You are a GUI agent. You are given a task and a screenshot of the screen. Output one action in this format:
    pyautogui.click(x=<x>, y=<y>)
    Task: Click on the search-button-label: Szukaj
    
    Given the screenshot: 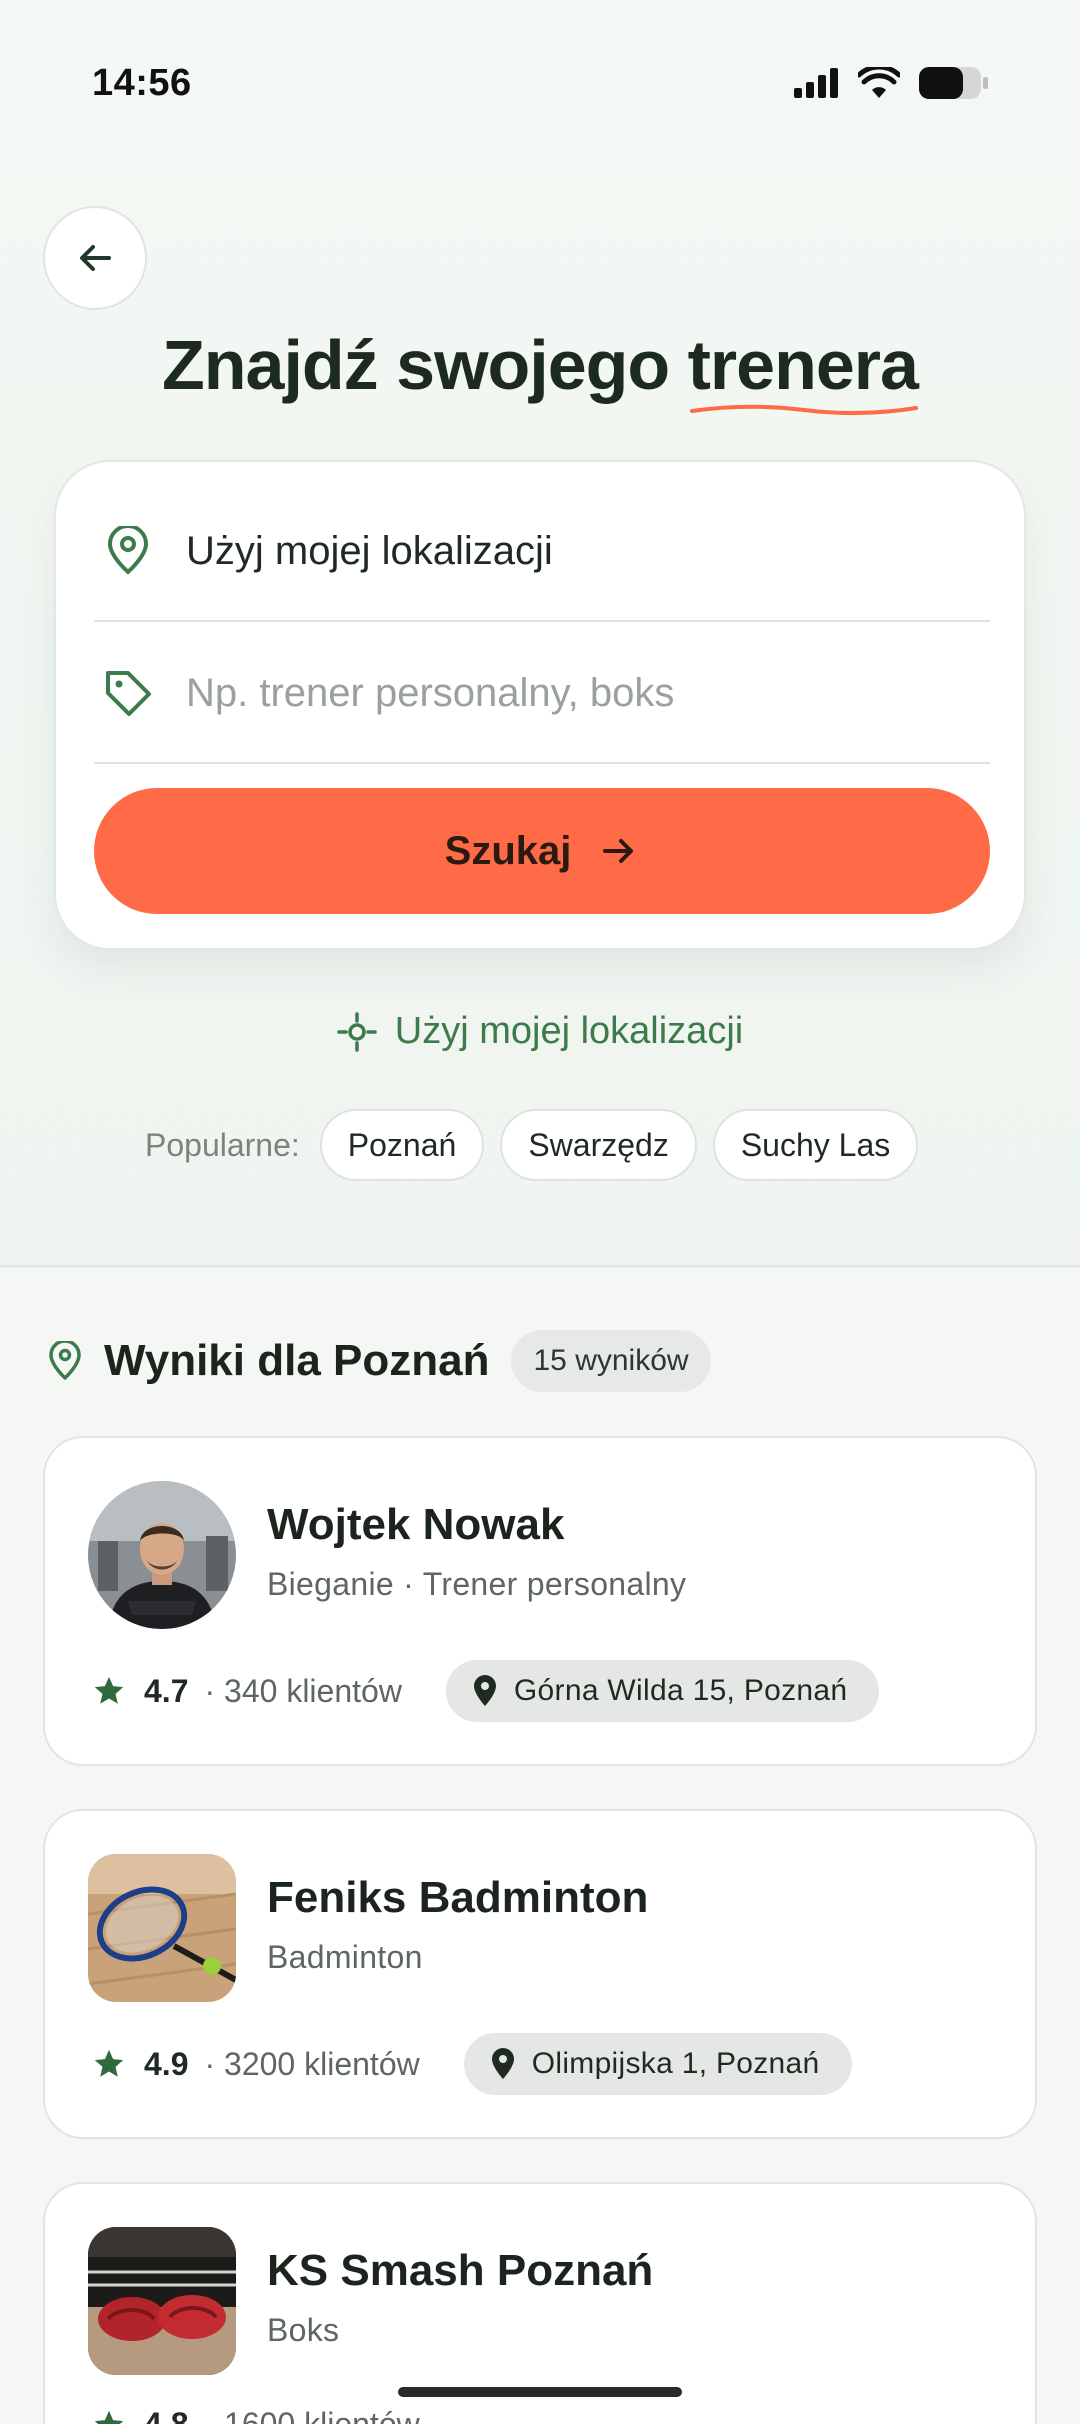 What is the action you would take?
    pyautogui.click(x=508, y=850)
    